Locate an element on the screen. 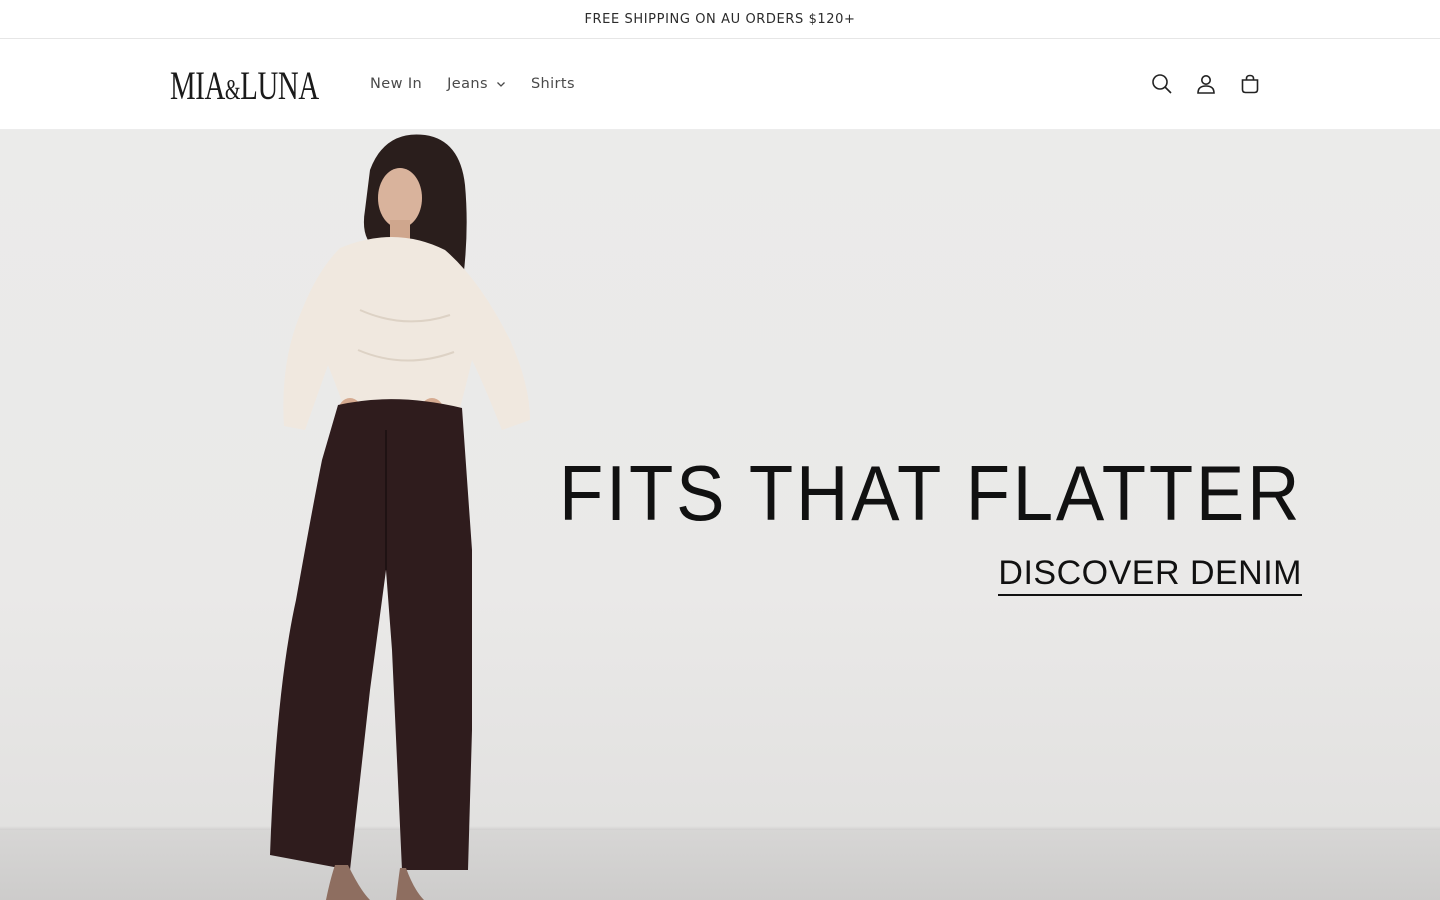  announcement-text: FREE SHIPPING ON AU ORDERS $120+ is located at coordinates (720, 19).